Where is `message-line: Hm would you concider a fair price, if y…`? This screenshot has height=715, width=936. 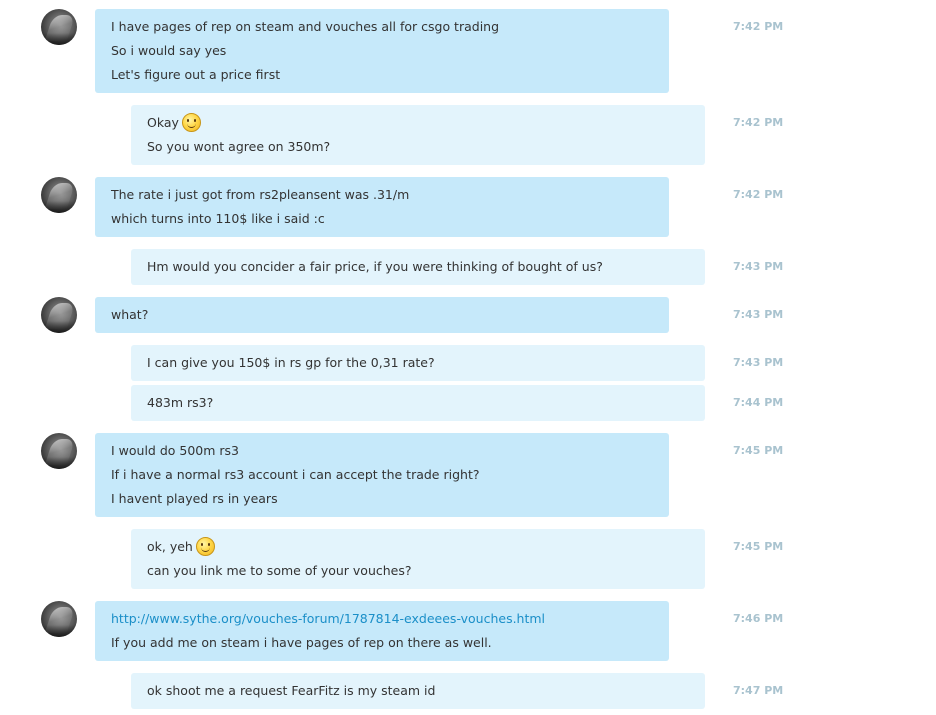
message-line: Hm would you concider a fair price, if y… is located at coordinates (375, 266).